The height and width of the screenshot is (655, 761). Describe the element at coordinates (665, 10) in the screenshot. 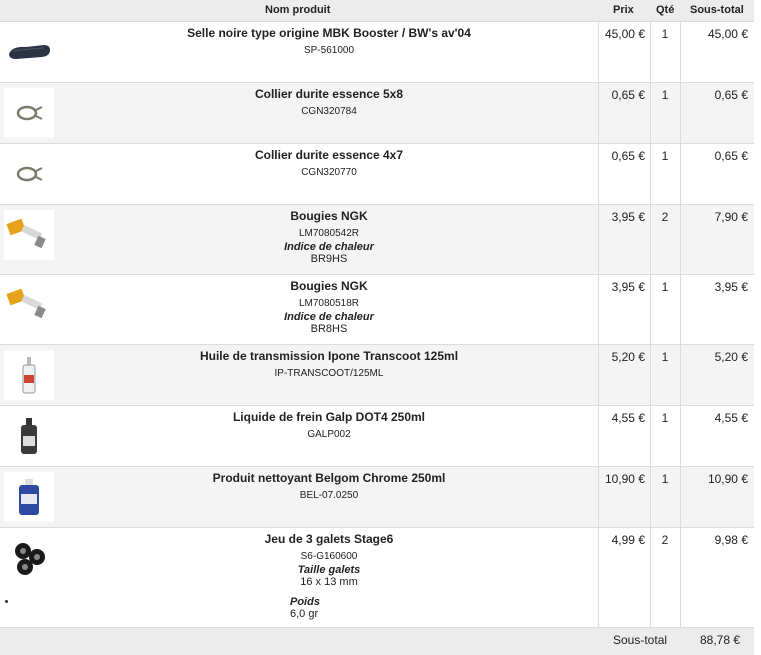

I see `col-qty-header: Qté` at that location.